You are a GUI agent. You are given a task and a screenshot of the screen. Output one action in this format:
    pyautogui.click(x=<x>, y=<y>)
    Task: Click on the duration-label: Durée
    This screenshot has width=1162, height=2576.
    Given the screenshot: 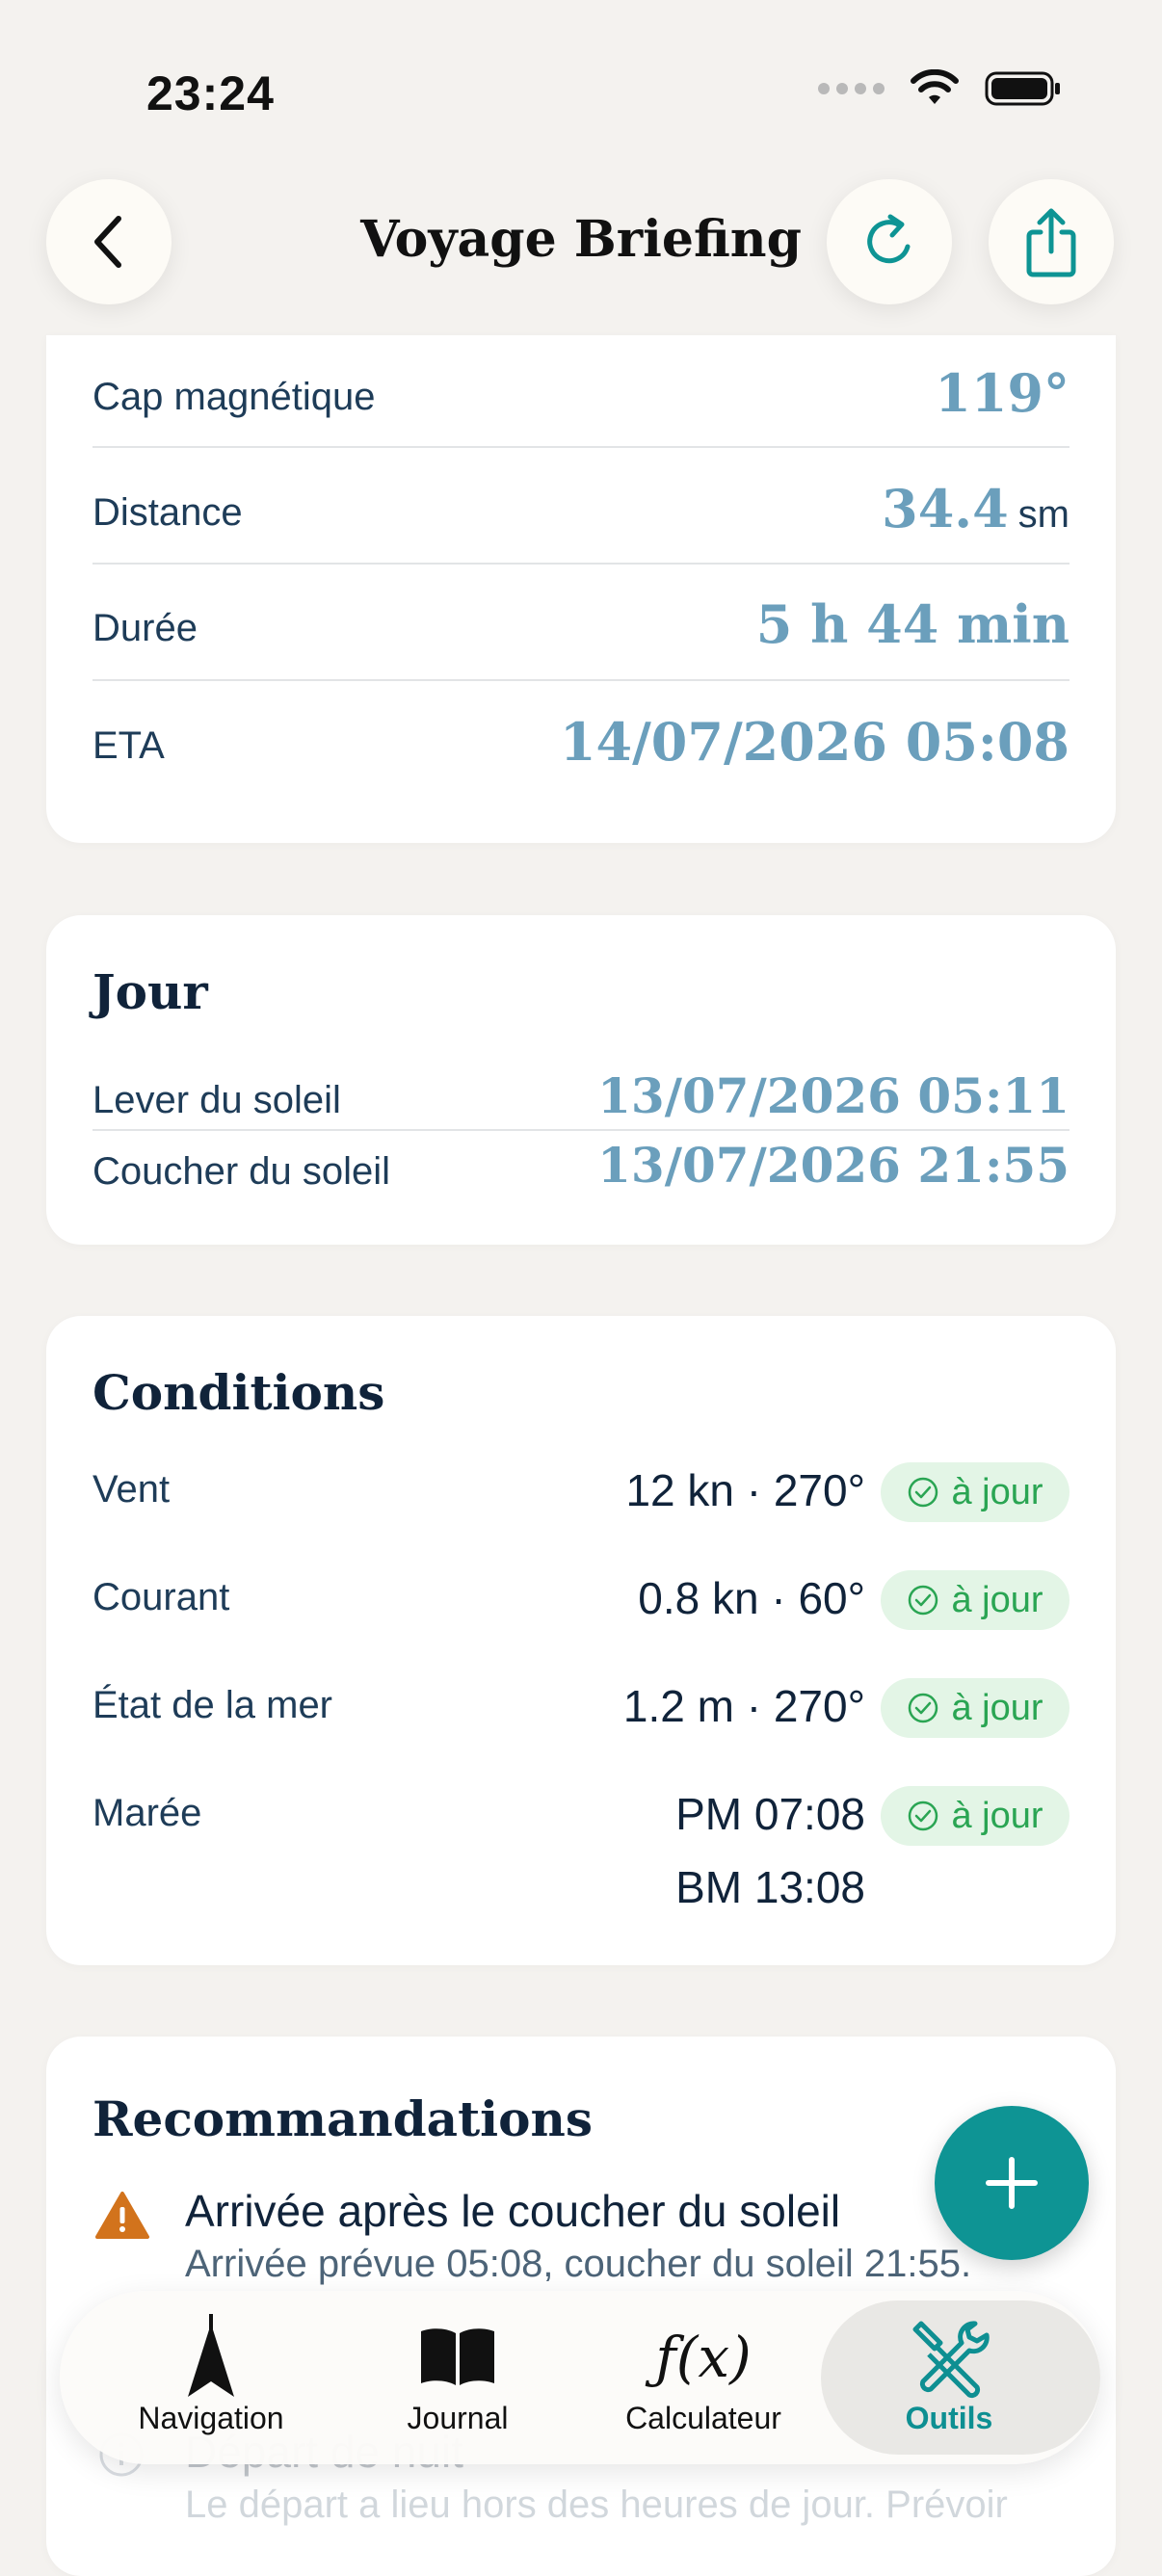 What is the action you would take?
    pyautogui.click(x=145, y=628)
    